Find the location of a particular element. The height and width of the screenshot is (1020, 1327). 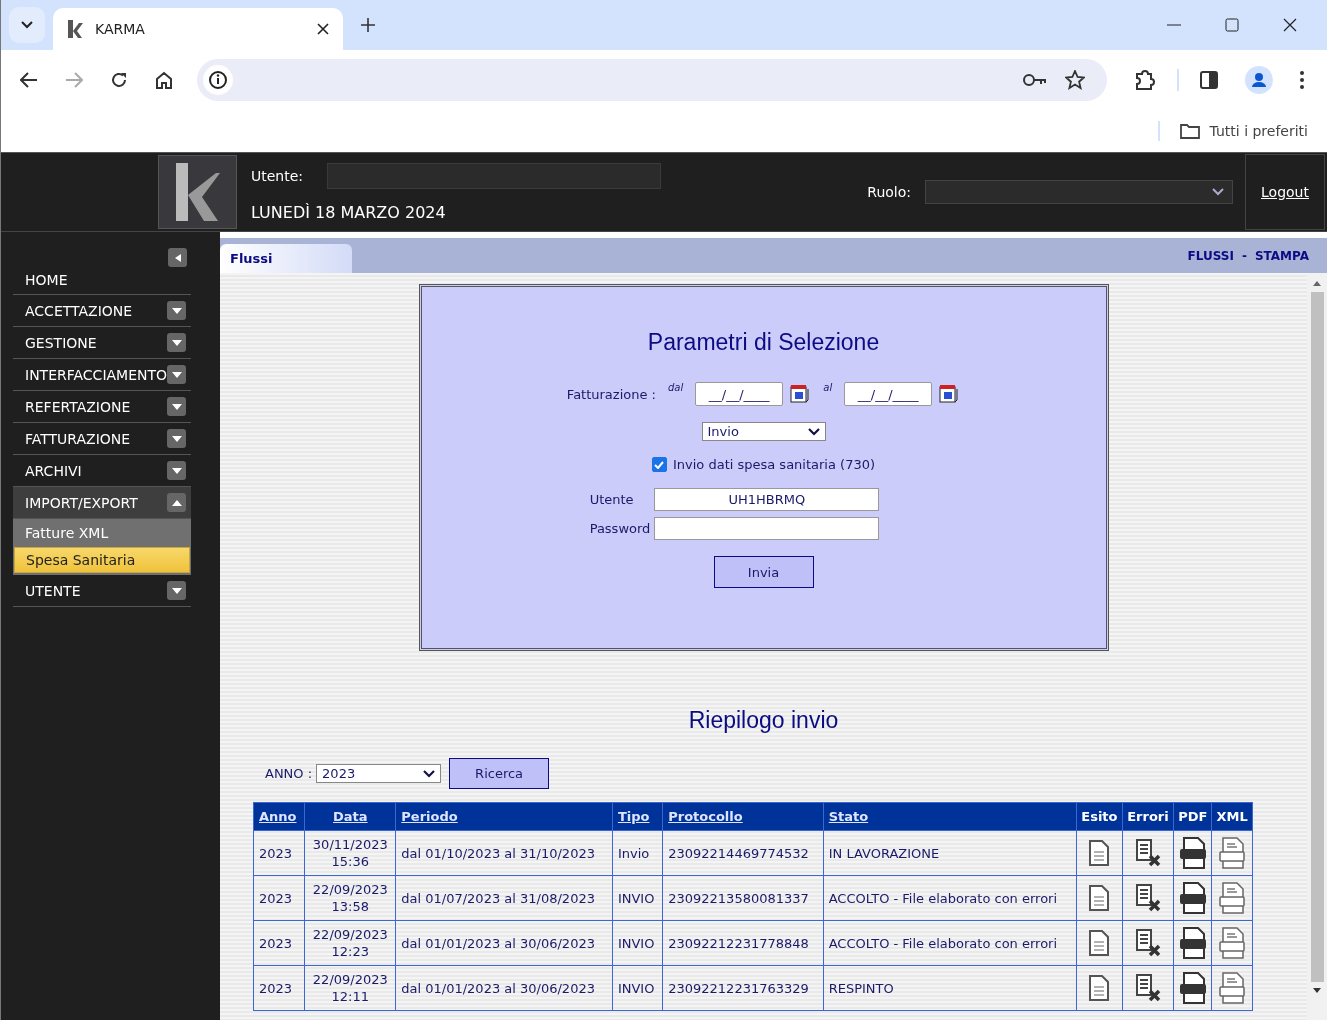

collapse-sidebar-button is located at coordinates (177, 257).